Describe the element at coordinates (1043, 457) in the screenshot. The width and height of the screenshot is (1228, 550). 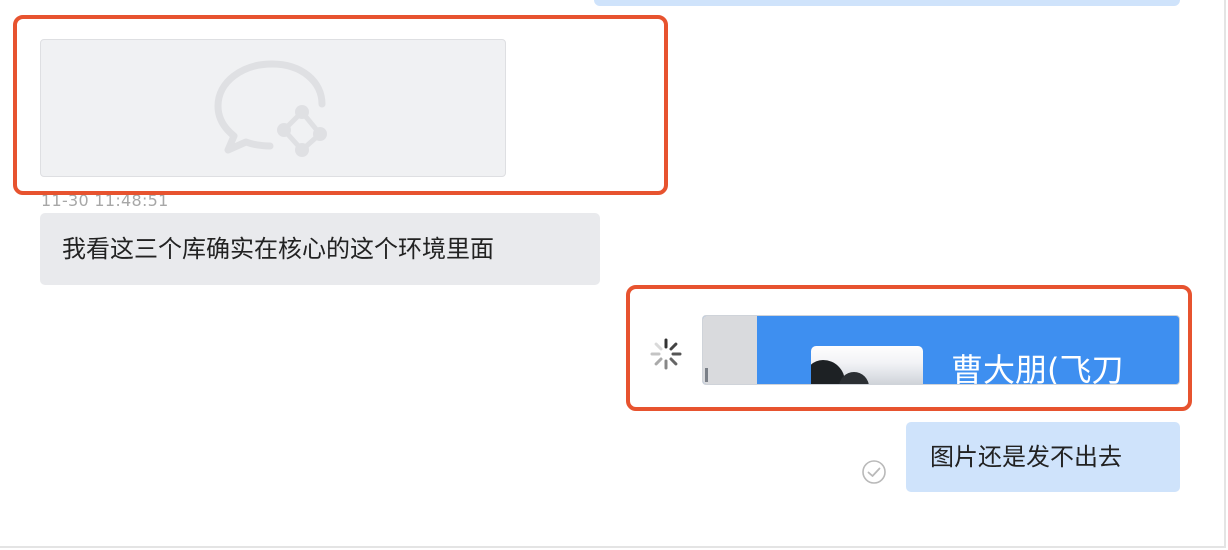
I see `outgoing-text-message: 图片还是发不出去` at that location.